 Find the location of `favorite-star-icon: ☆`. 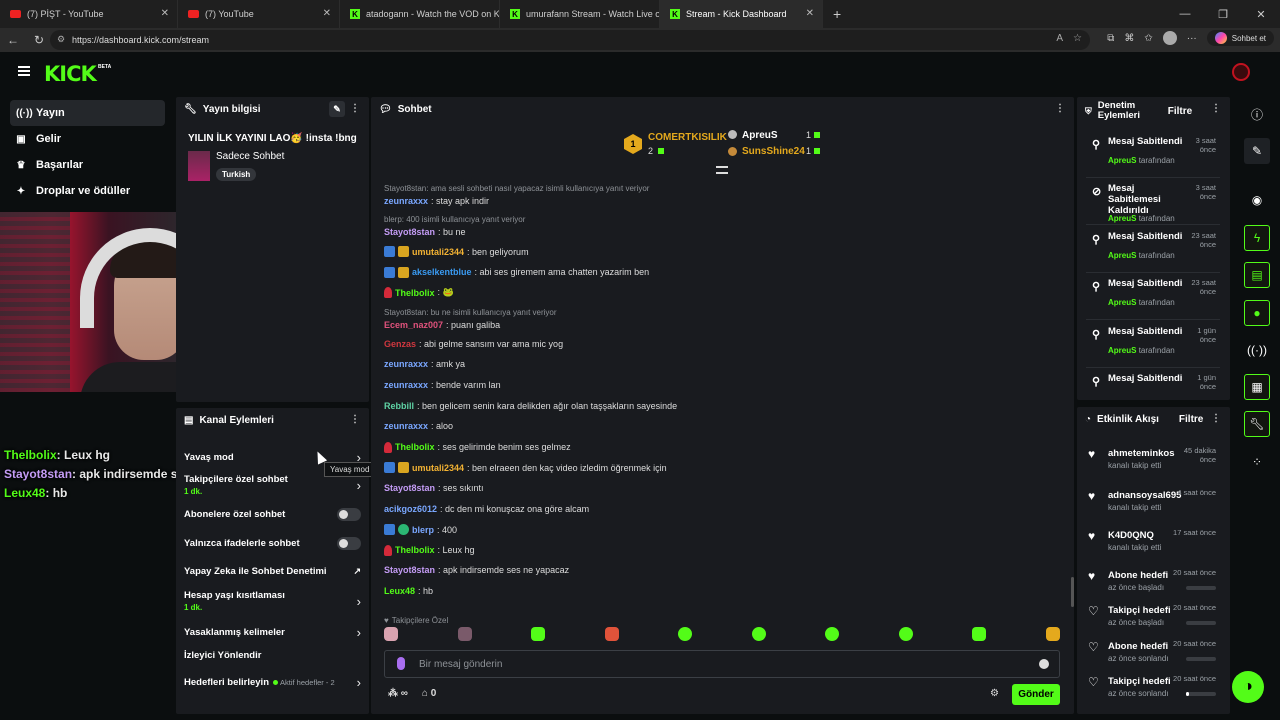

favorite-star-icon: ☆ is located at coordinates (1077, 38).